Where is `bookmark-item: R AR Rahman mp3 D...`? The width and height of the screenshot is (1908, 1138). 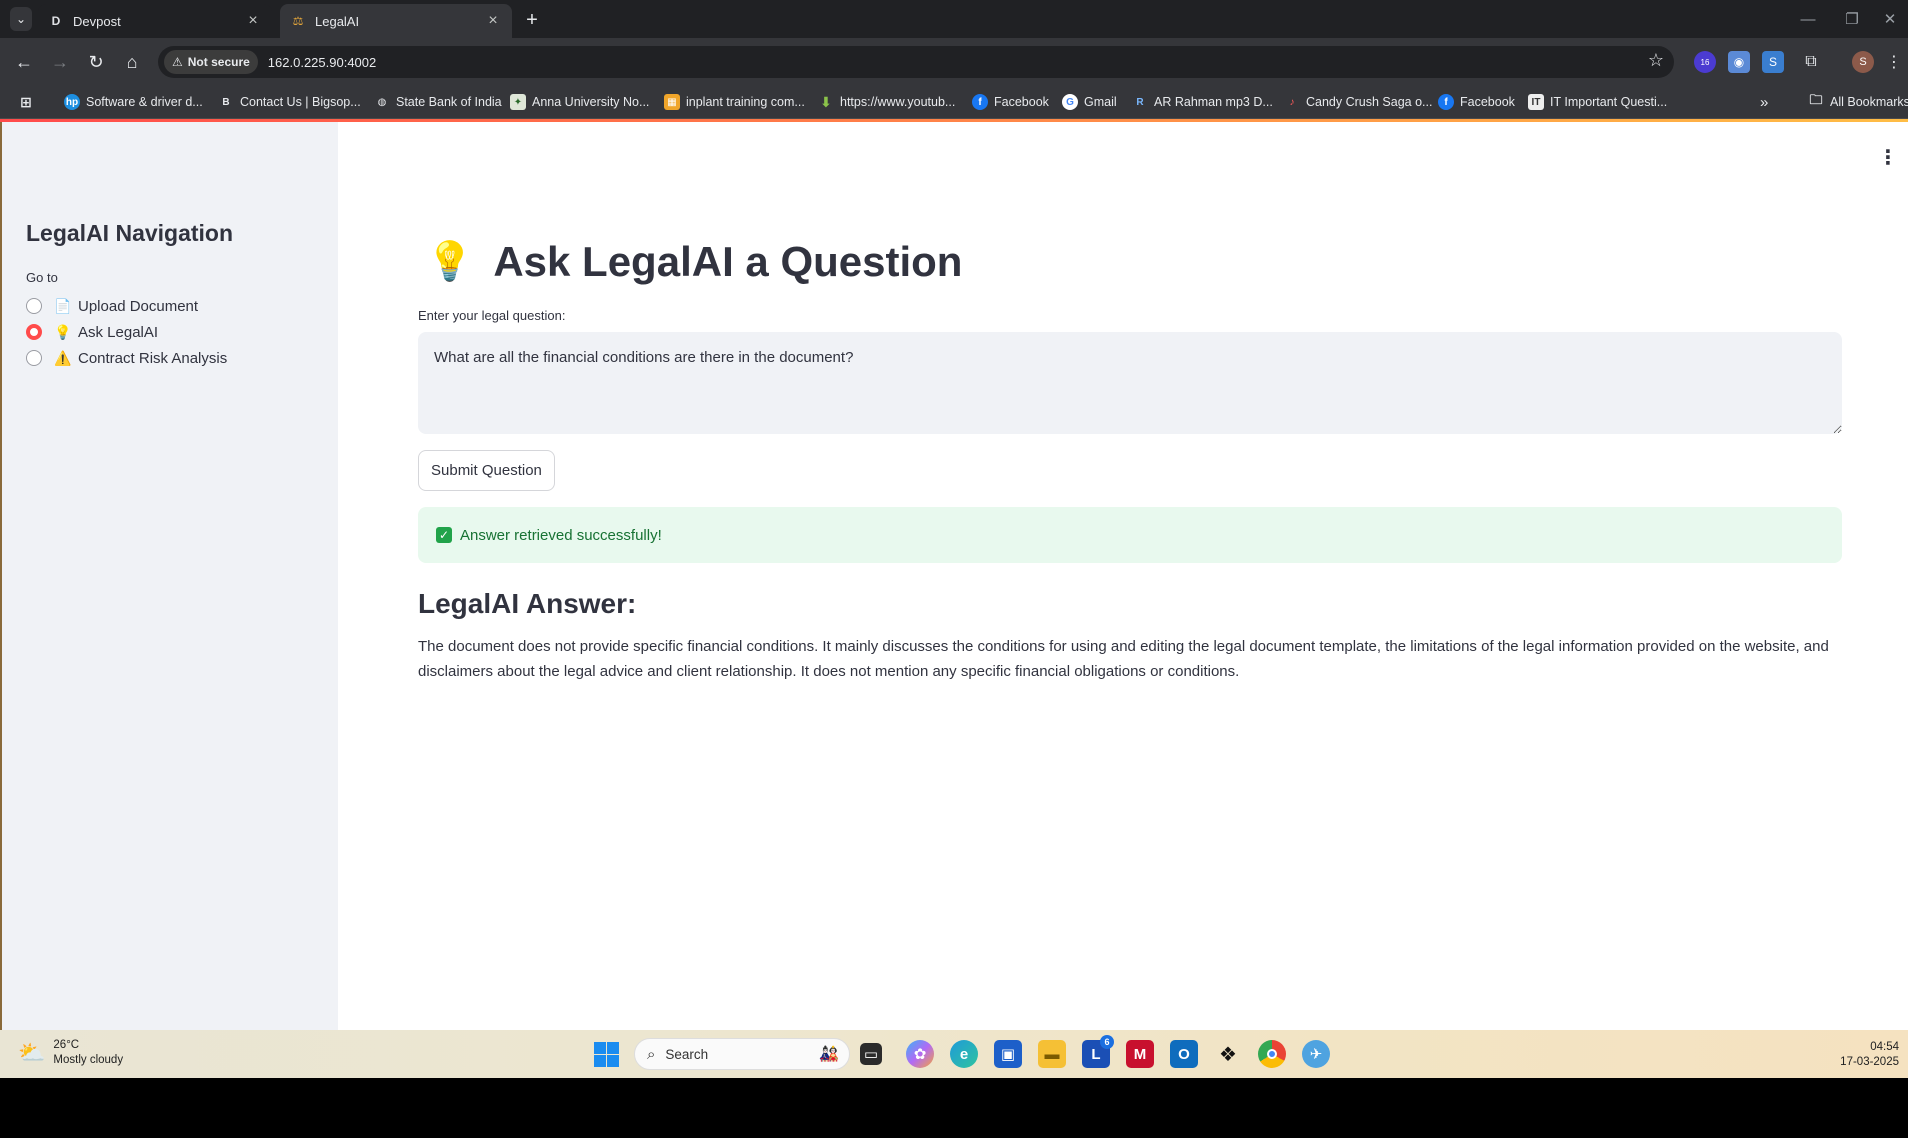
bookmark-item: R AR Rahman mp3 D... is located at coordinates (1202, 102).